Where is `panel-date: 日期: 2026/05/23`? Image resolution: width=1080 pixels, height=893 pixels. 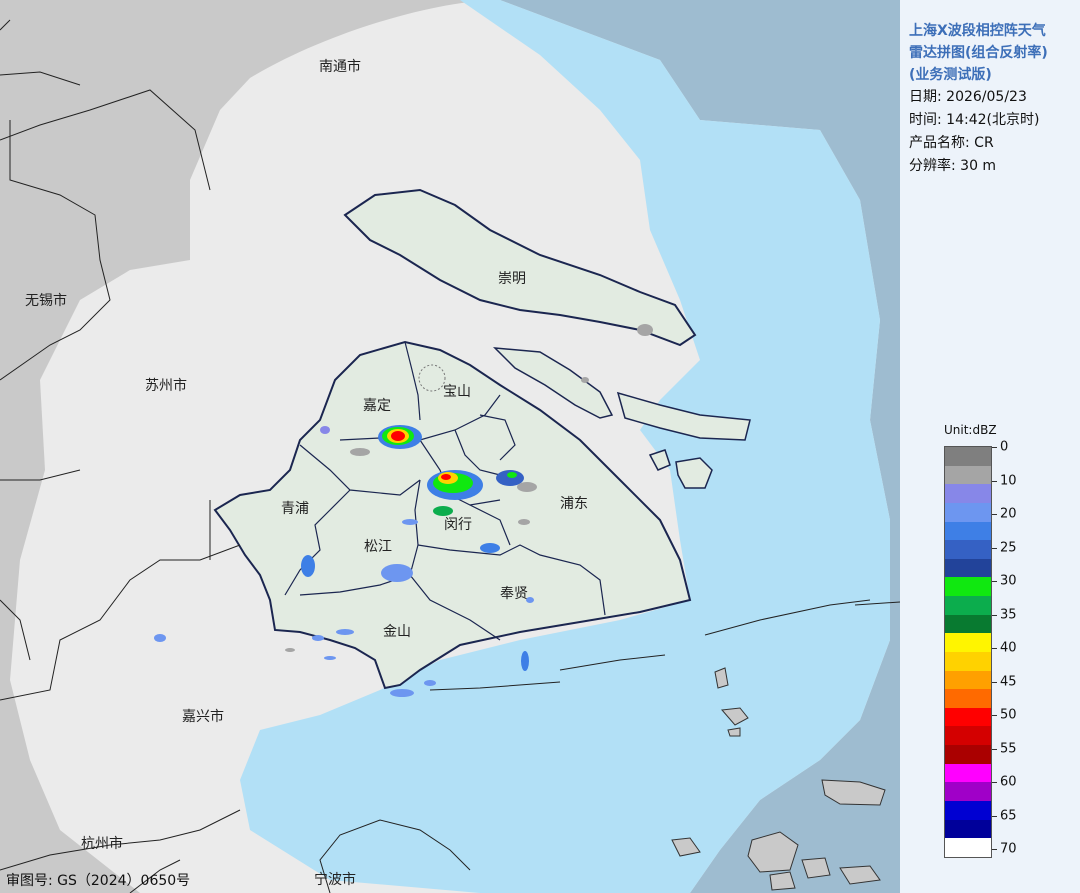 panel-date: 日期: 2026/05/23 is located at coordinates (968, 97).